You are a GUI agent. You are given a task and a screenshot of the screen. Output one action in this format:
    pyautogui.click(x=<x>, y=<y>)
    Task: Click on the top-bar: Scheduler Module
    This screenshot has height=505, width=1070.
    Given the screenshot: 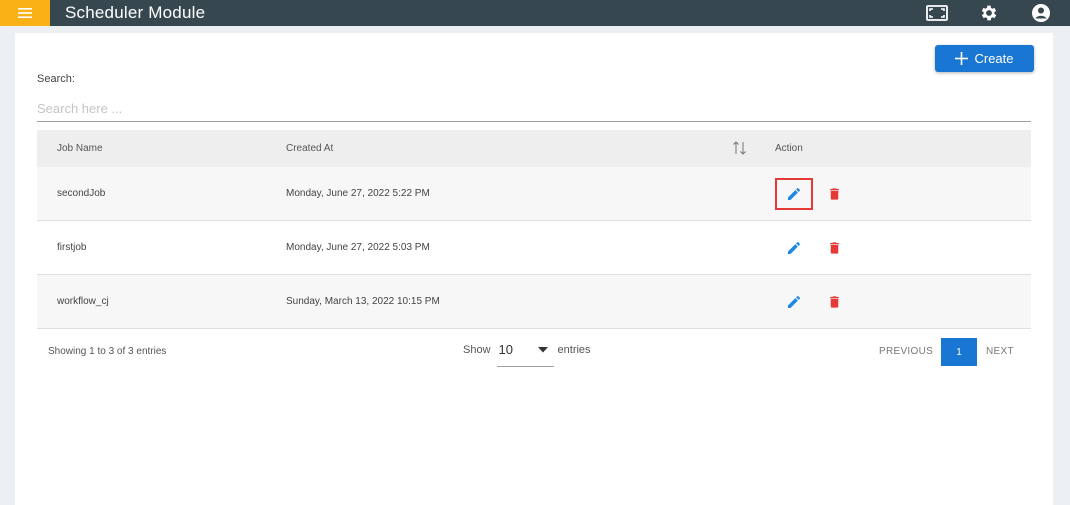 What is the action you would take?
    pyautogui.click(x=535, y=13)
    